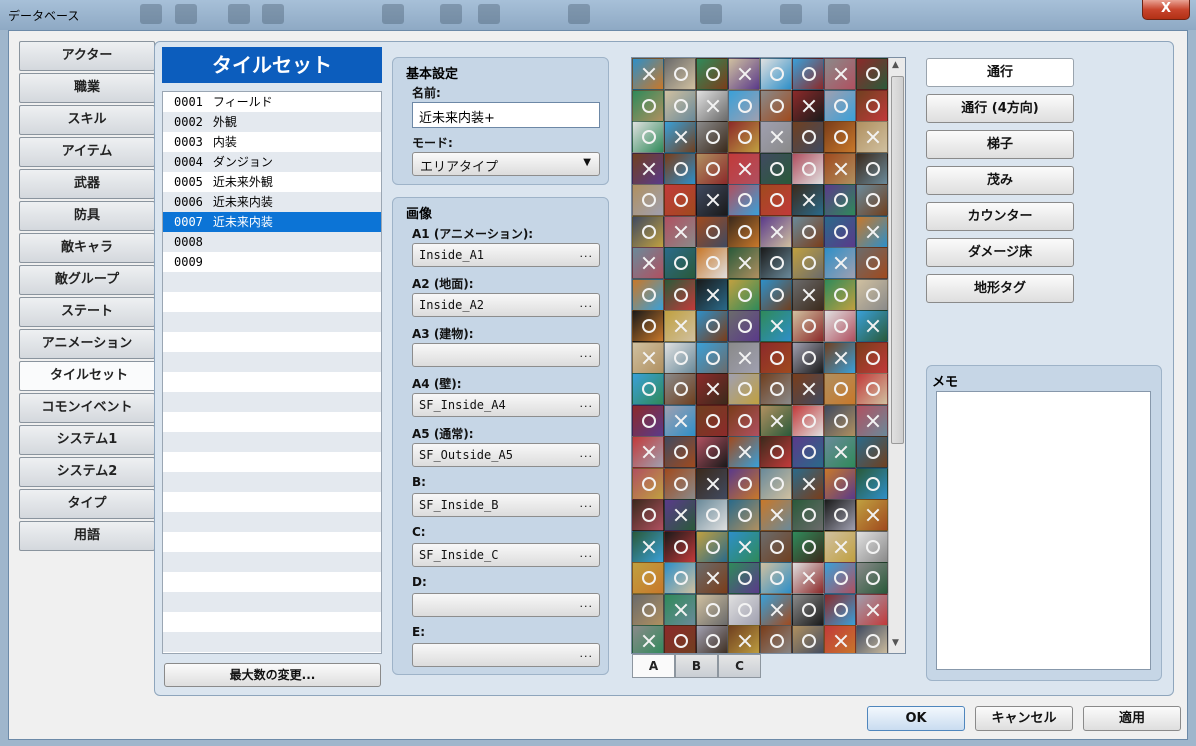 This screenshot has width=1196, height=746. I want to click on nav-item: 職業, so click(87, 88).